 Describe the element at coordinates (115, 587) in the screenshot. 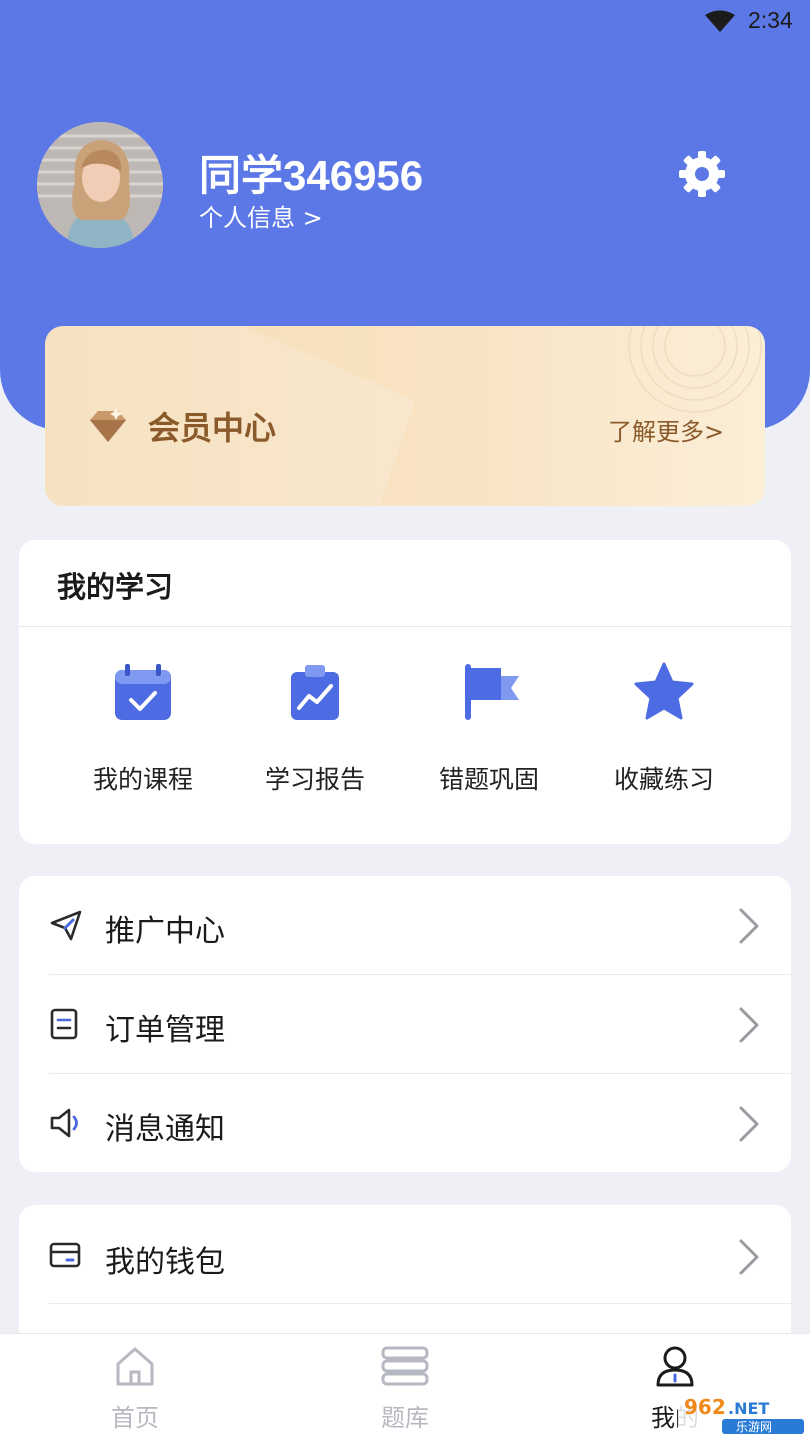

I see `my-study-title: 我的学习` at that location.